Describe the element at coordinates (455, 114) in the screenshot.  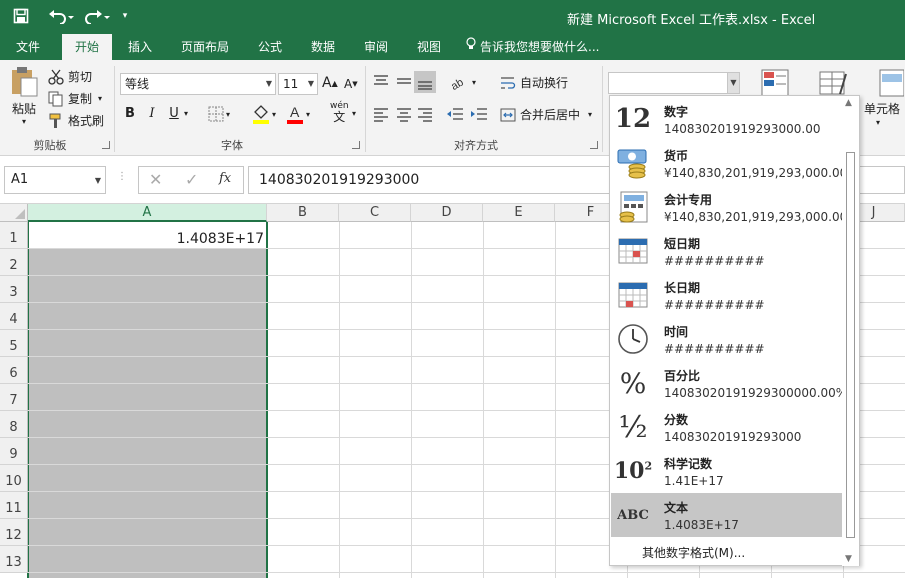
I see `decrease-indent-button` at that location.